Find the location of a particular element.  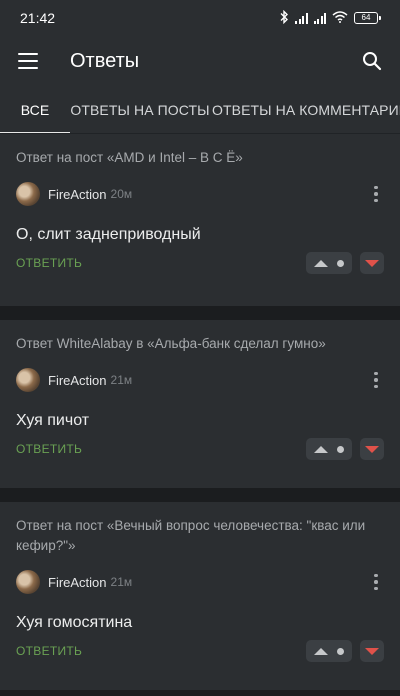

tab-comment-replies: ОТВЕТЫ НА КОММЕНТАРИИ is located at coordinates (305, 109).